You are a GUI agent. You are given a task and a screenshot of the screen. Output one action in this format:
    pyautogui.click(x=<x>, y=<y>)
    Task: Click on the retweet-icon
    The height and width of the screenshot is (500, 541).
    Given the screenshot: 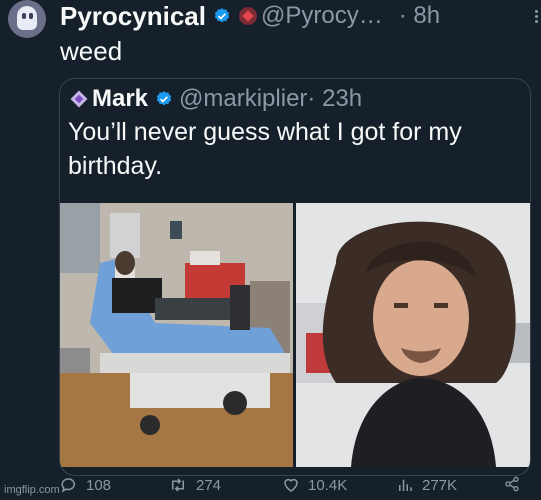 What is the action you would take?
    pyautogui.click(x=178, y=485)
    